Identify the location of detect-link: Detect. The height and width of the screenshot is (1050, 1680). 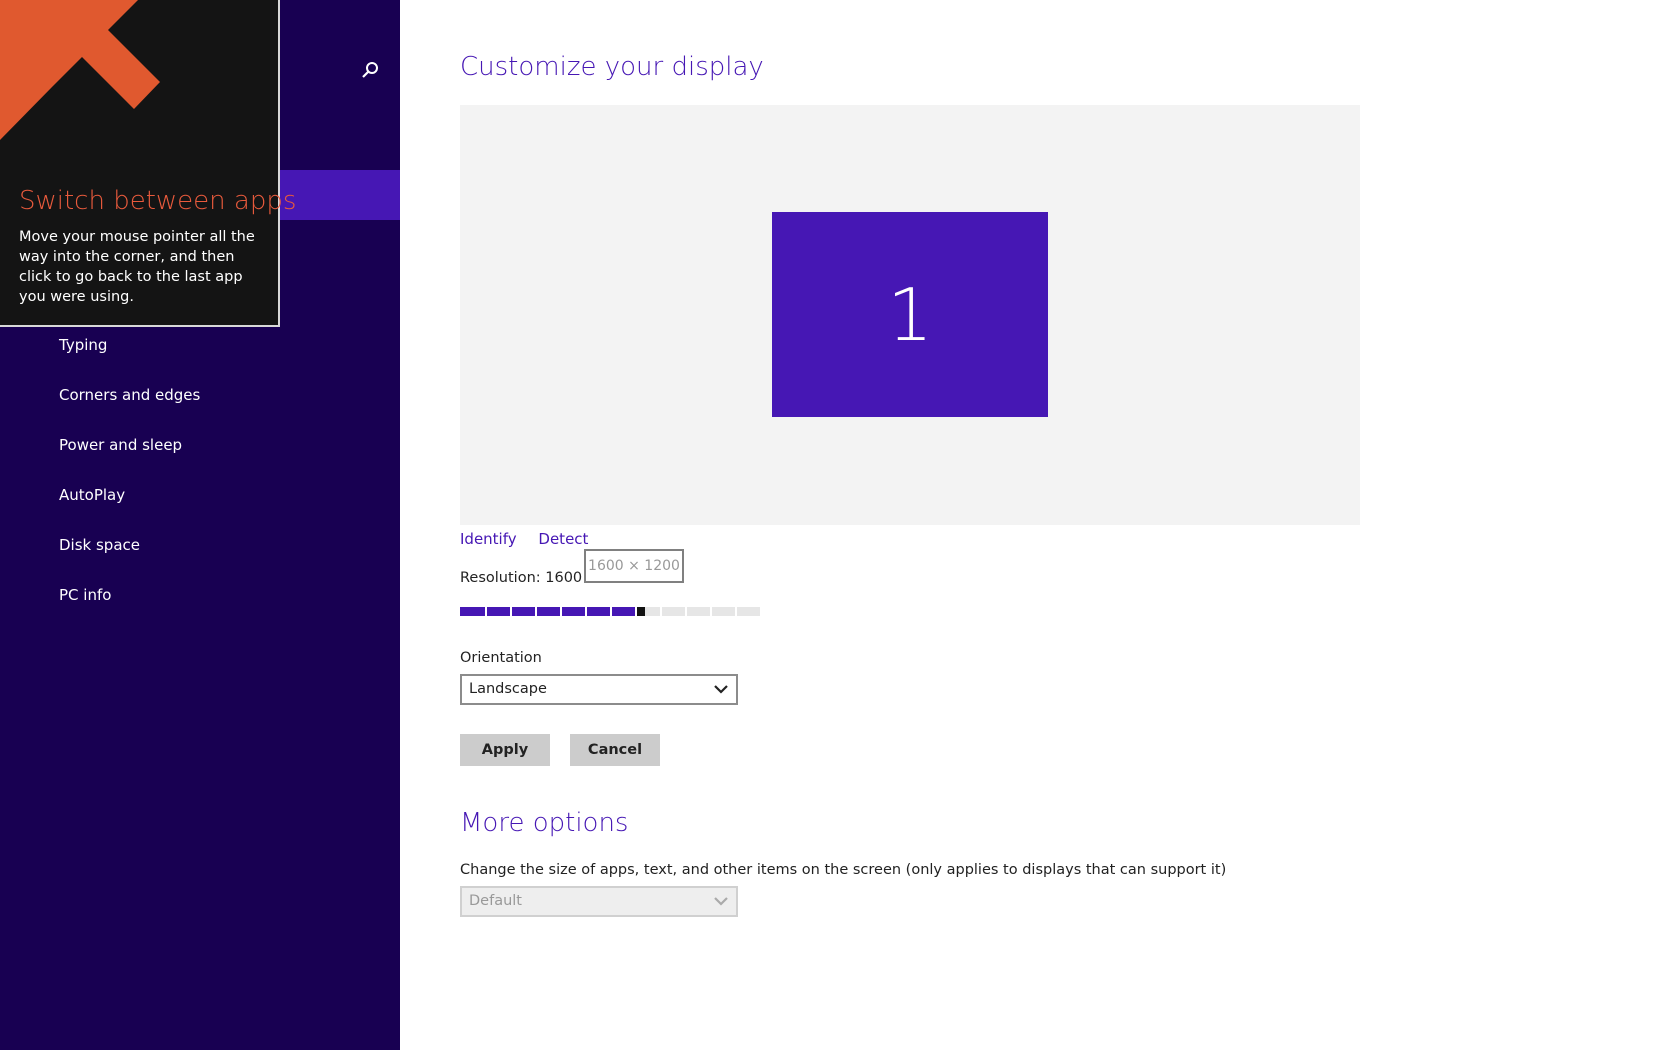
(563, 539).